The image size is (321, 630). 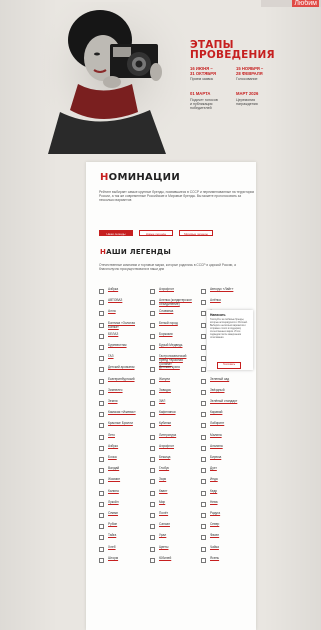 I want to click on brand-item: Кедр, so click(x=223, y=492).